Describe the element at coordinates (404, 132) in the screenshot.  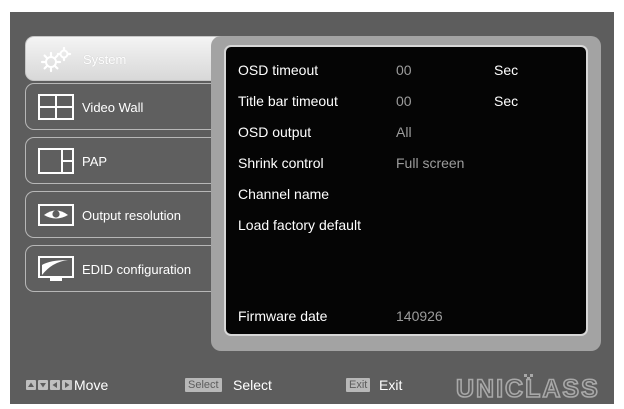
I see `setting-value: All` at that location.